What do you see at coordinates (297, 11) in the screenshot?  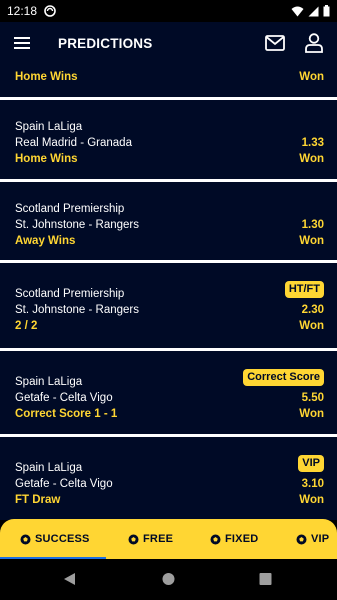 I see `wifi-icon` at bounding box center [297, 11].